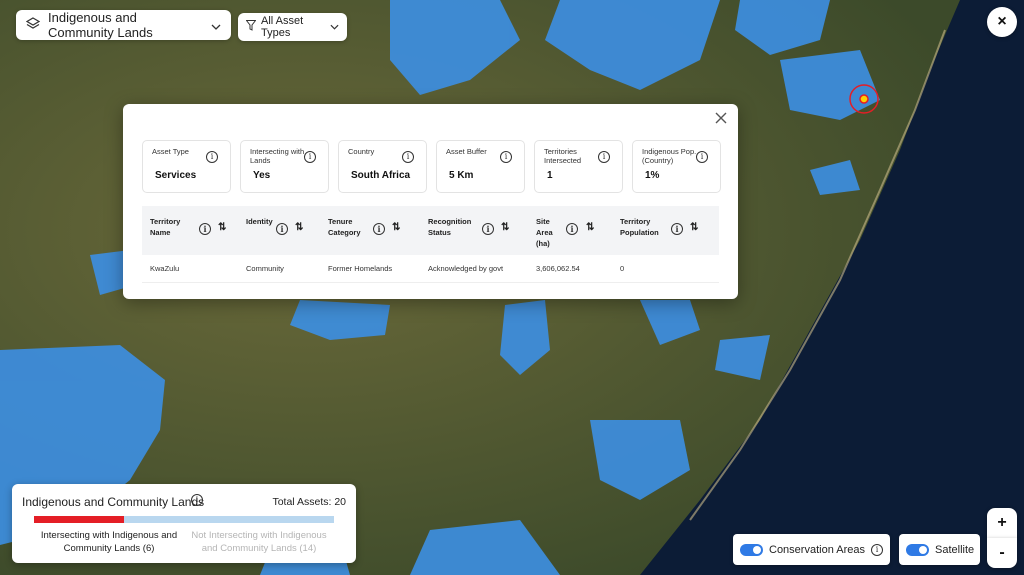  What do you see at coordinates (466, 151) in the screenshot?
I see `card-label: Asset Buffer` at bounding box center [466, 151].